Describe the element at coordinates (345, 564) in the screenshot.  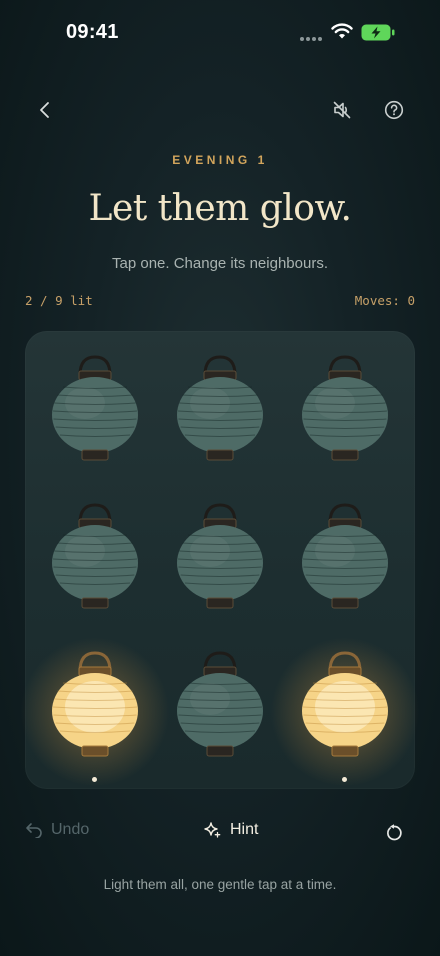
I see `lantern-r2-c3` at that location.